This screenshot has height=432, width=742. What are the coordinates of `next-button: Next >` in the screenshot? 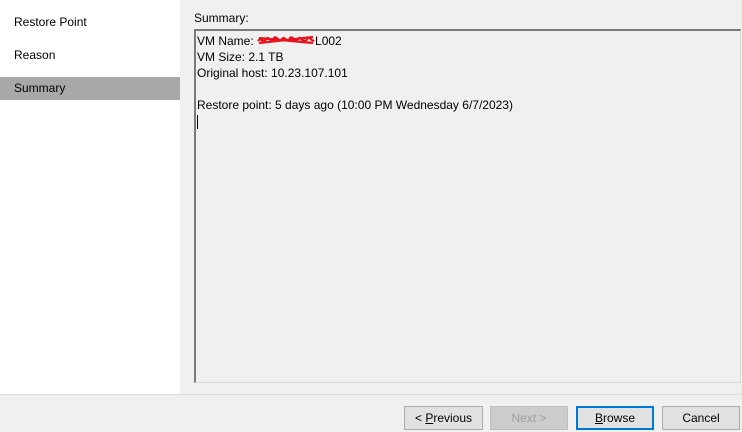 It's located at (529, 418).